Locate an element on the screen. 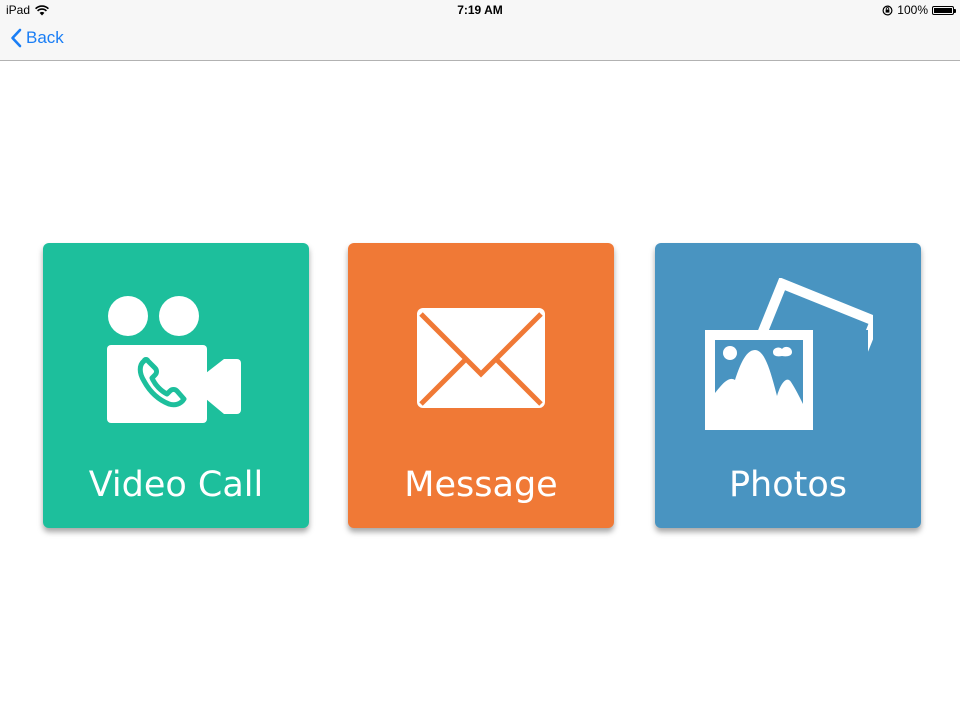 This screenshot has width=960, height=720. message-label: Message is located at coordinates (481, 485).